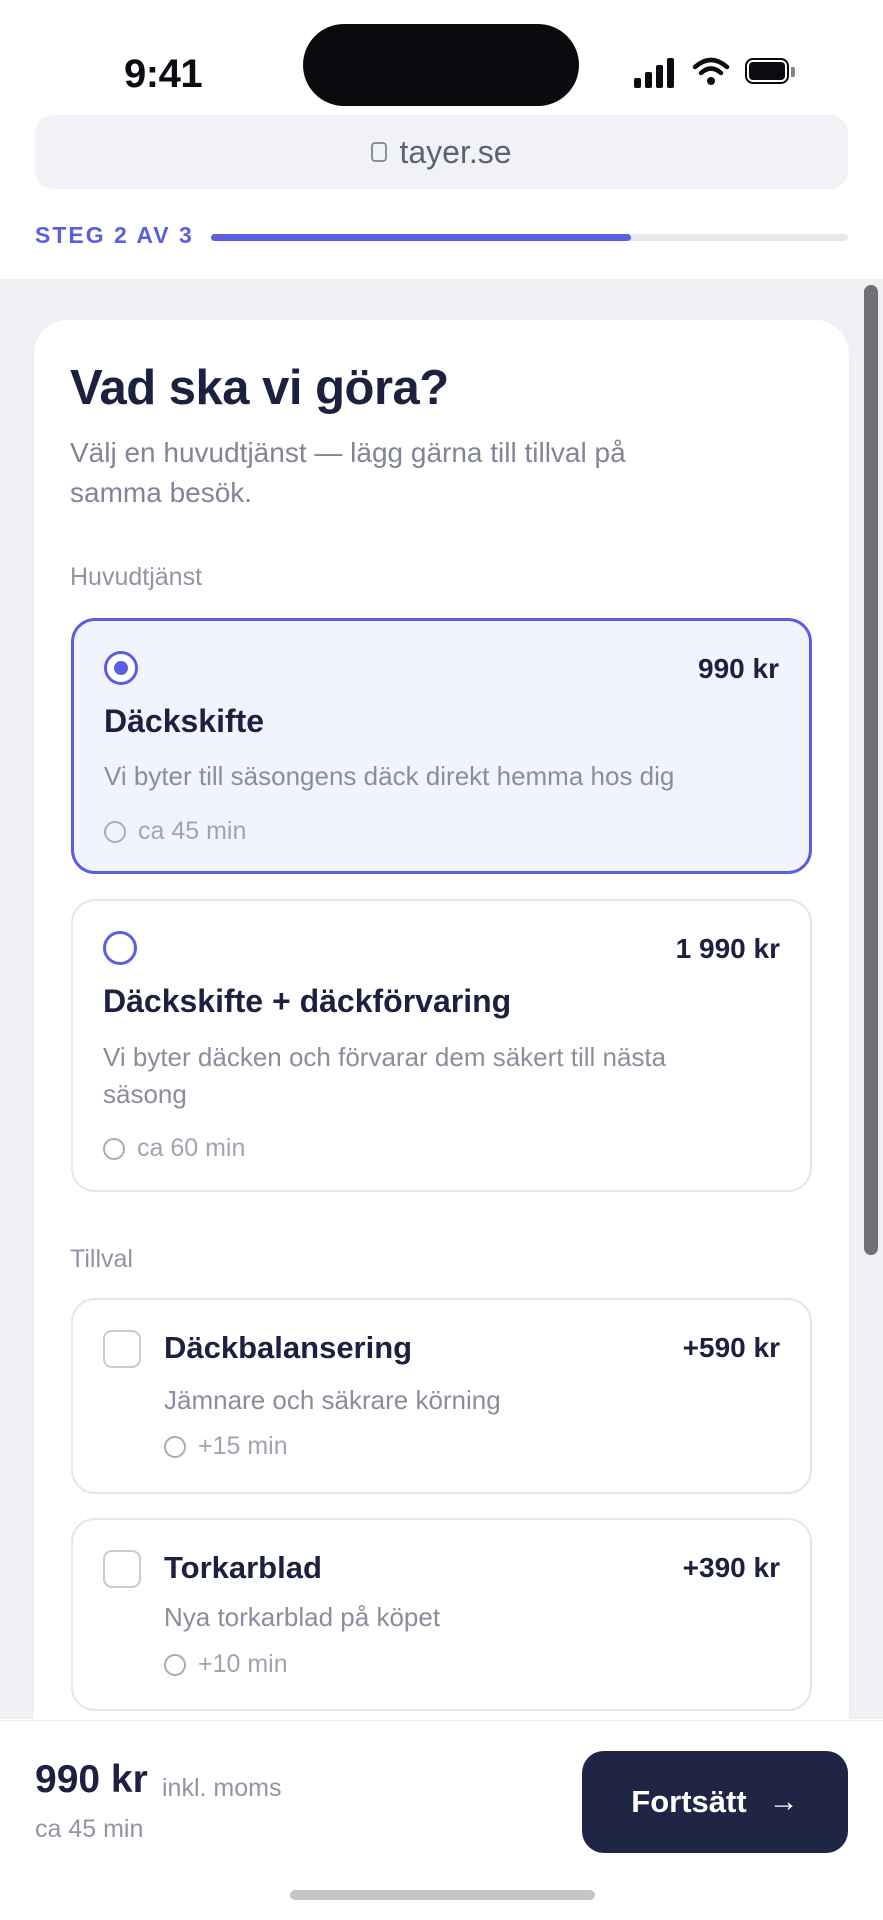 The height and width of the screenshot is (1920, 883). What do you see at coordinates (89, 1829) in the screenshot?
I see `total-duration: ca 45 min` at bounding box center [89, 1829].